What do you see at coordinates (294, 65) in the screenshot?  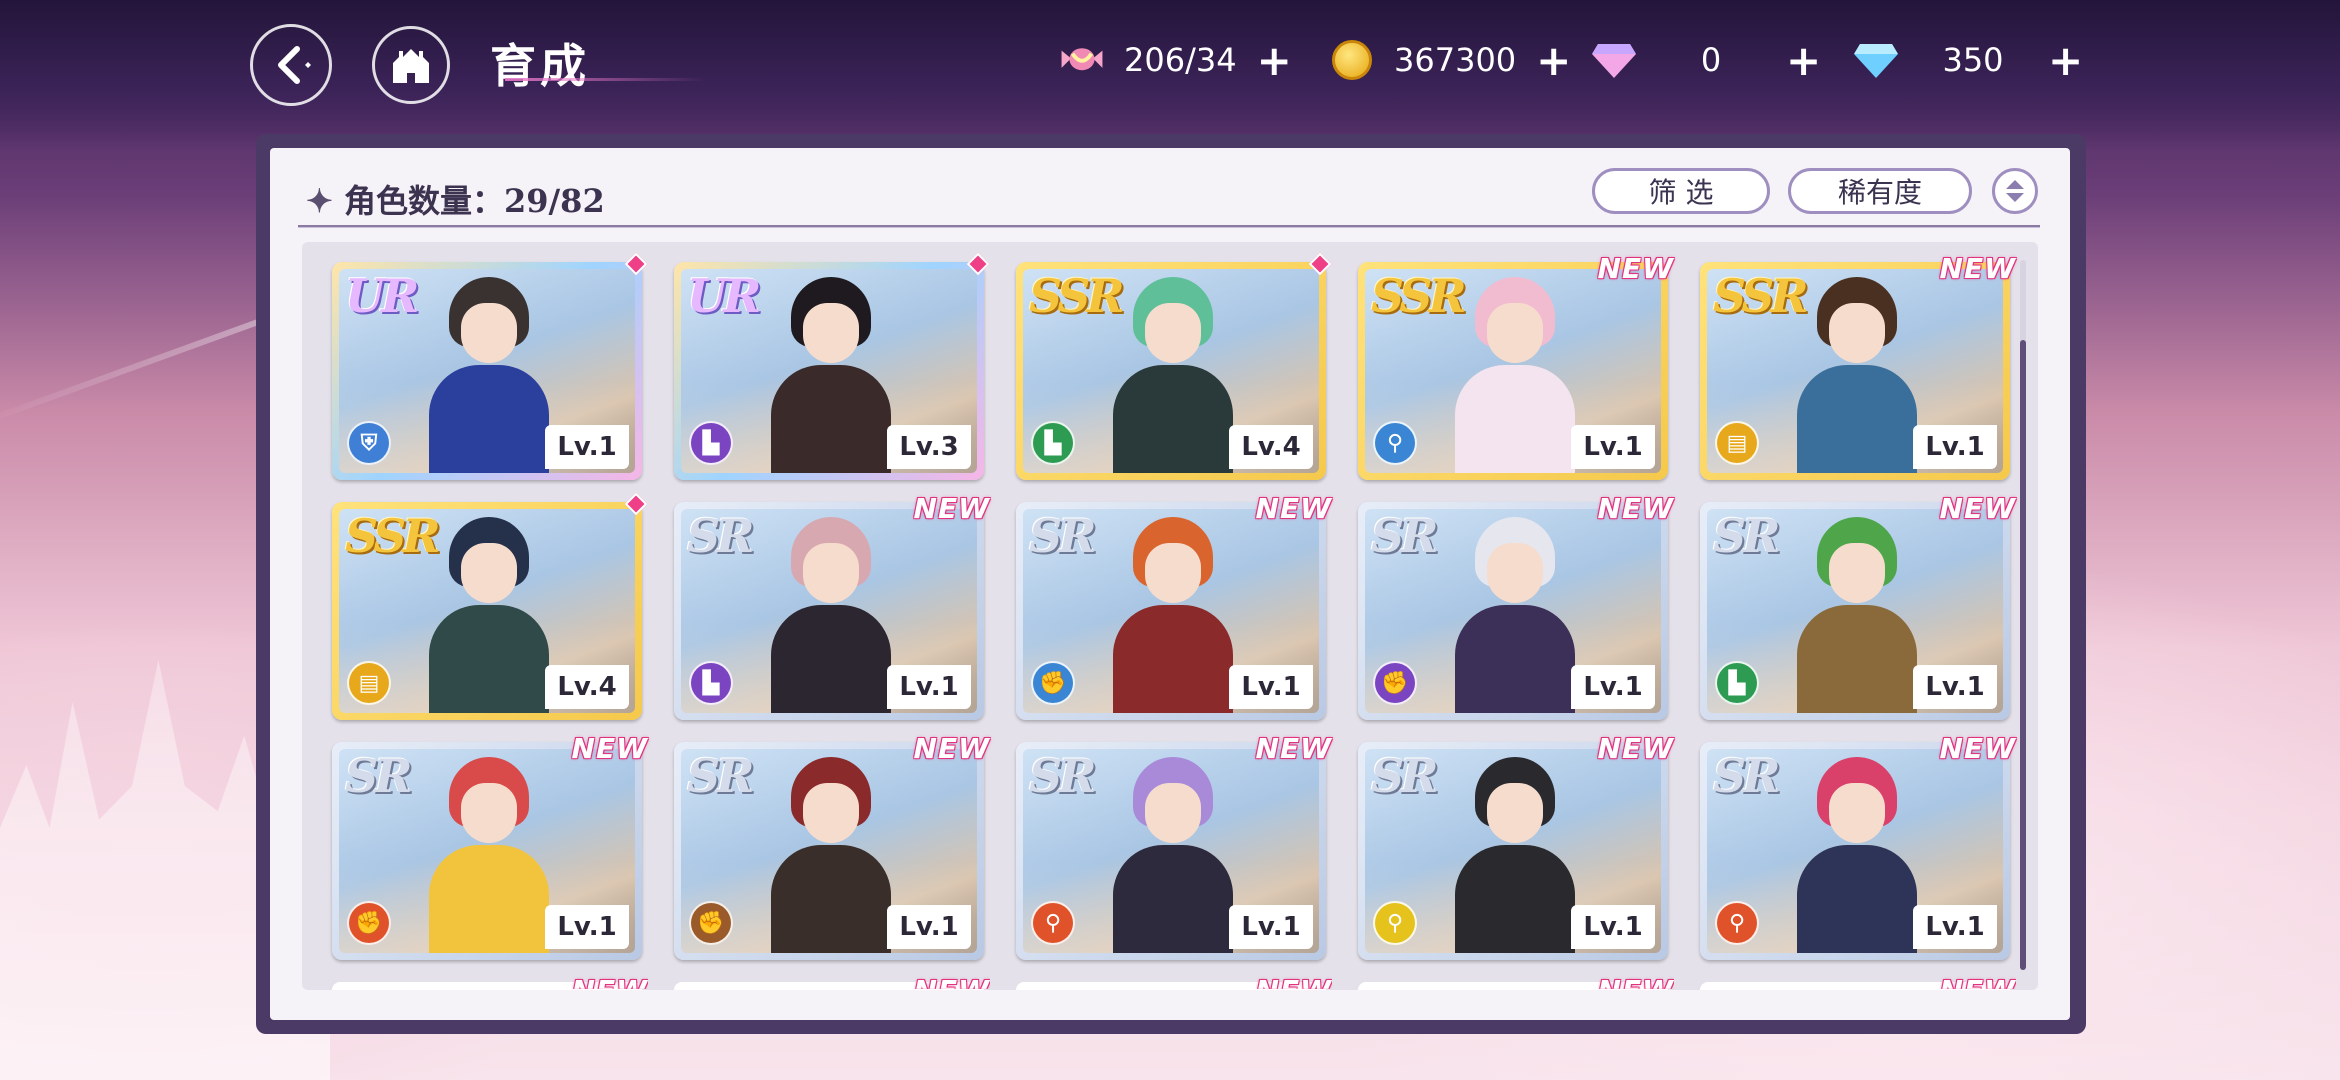 I see `back-arrow-icon` at bounding box center [294, 65].